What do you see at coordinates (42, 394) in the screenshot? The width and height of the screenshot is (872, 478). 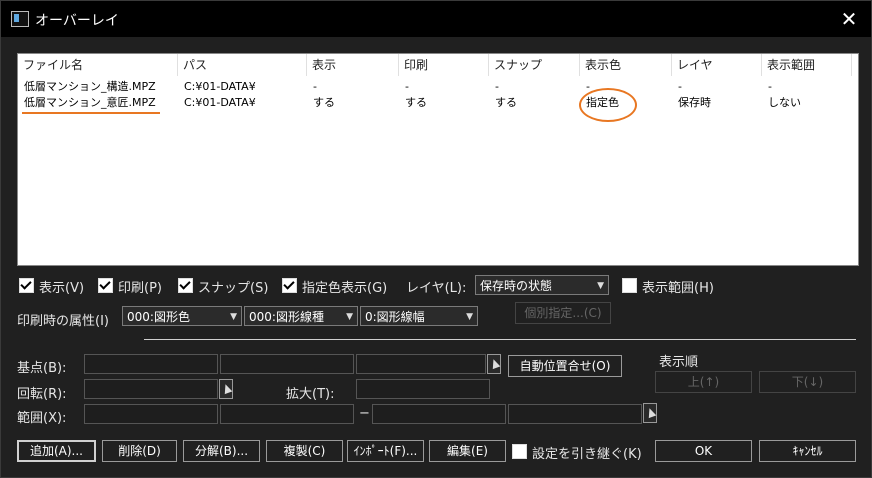 I see `rotation-label: 回転(R):` at bounding box center [42, 394].